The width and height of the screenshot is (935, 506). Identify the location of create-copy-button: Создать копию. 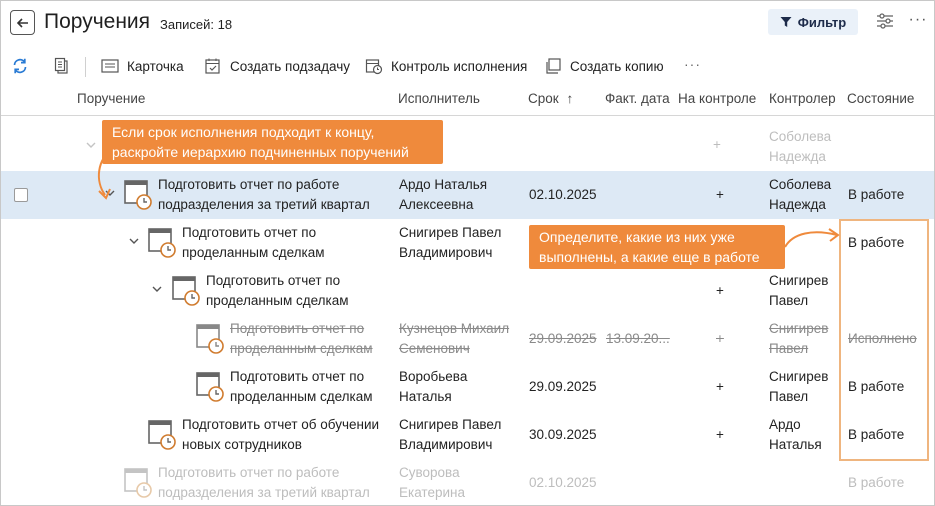
(604, 66).